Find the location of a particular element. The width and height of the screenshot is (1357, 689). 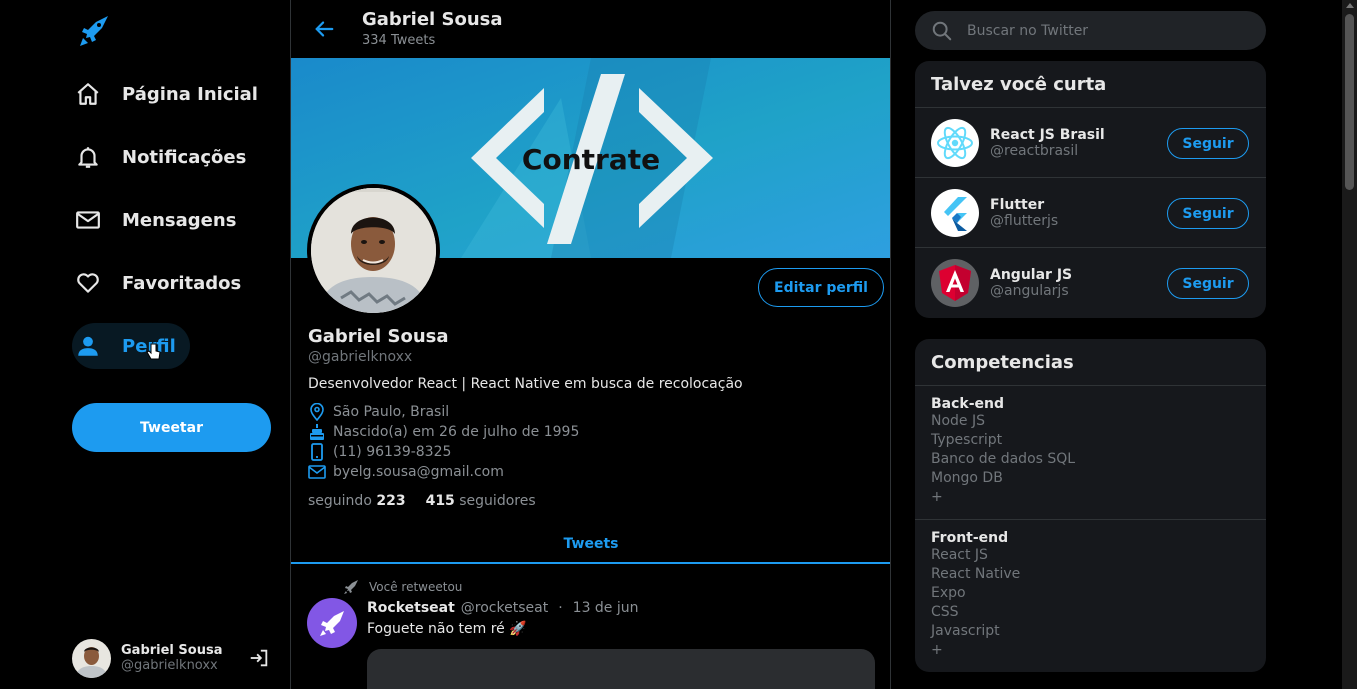

skill-item: Typescript is located at coordinates (967, 440).